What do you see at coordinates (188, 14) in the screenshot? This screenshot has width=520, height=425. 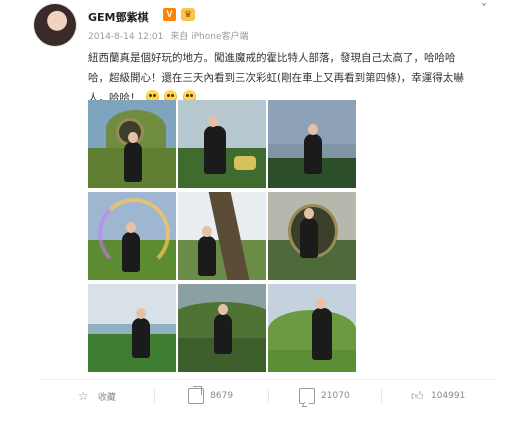 I see `crown-badge-icon: ♛` at bounding box center [188, 14].